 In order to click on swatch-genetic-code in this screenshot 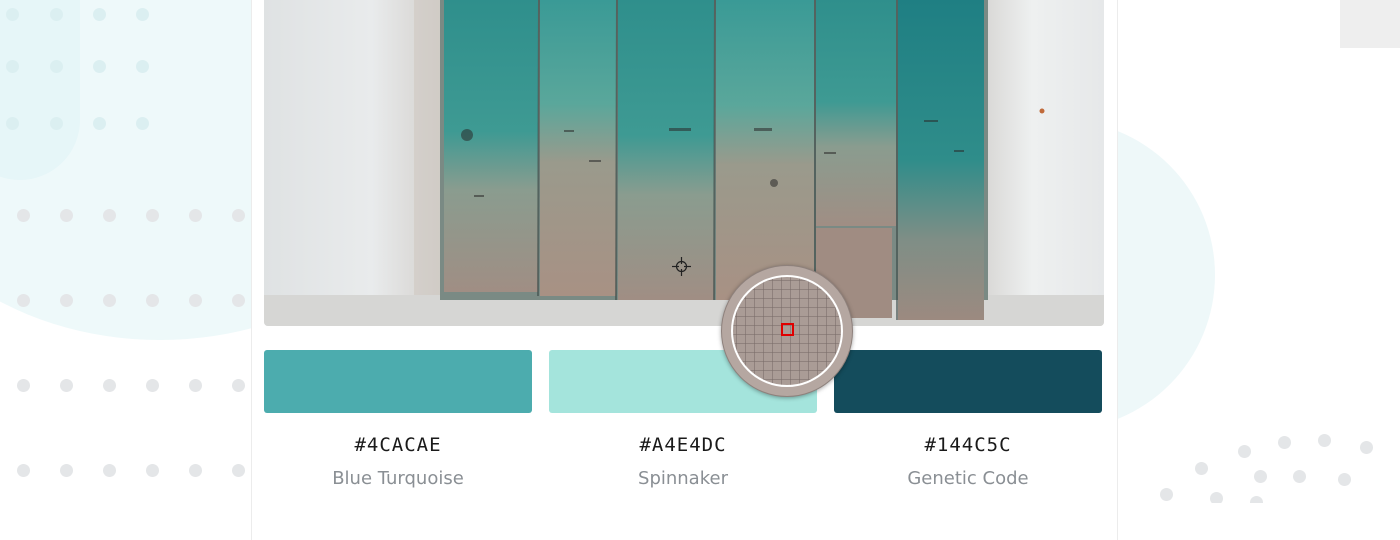, I will do `click(968, 381)`.